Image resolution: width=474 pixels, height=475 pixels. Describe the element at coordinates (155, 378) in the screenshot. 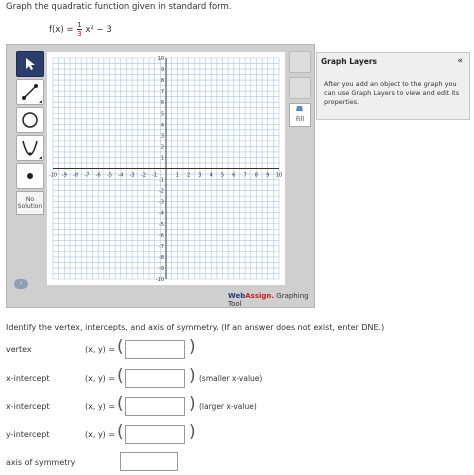

I see `x-intercept-smaller-input` at that location.